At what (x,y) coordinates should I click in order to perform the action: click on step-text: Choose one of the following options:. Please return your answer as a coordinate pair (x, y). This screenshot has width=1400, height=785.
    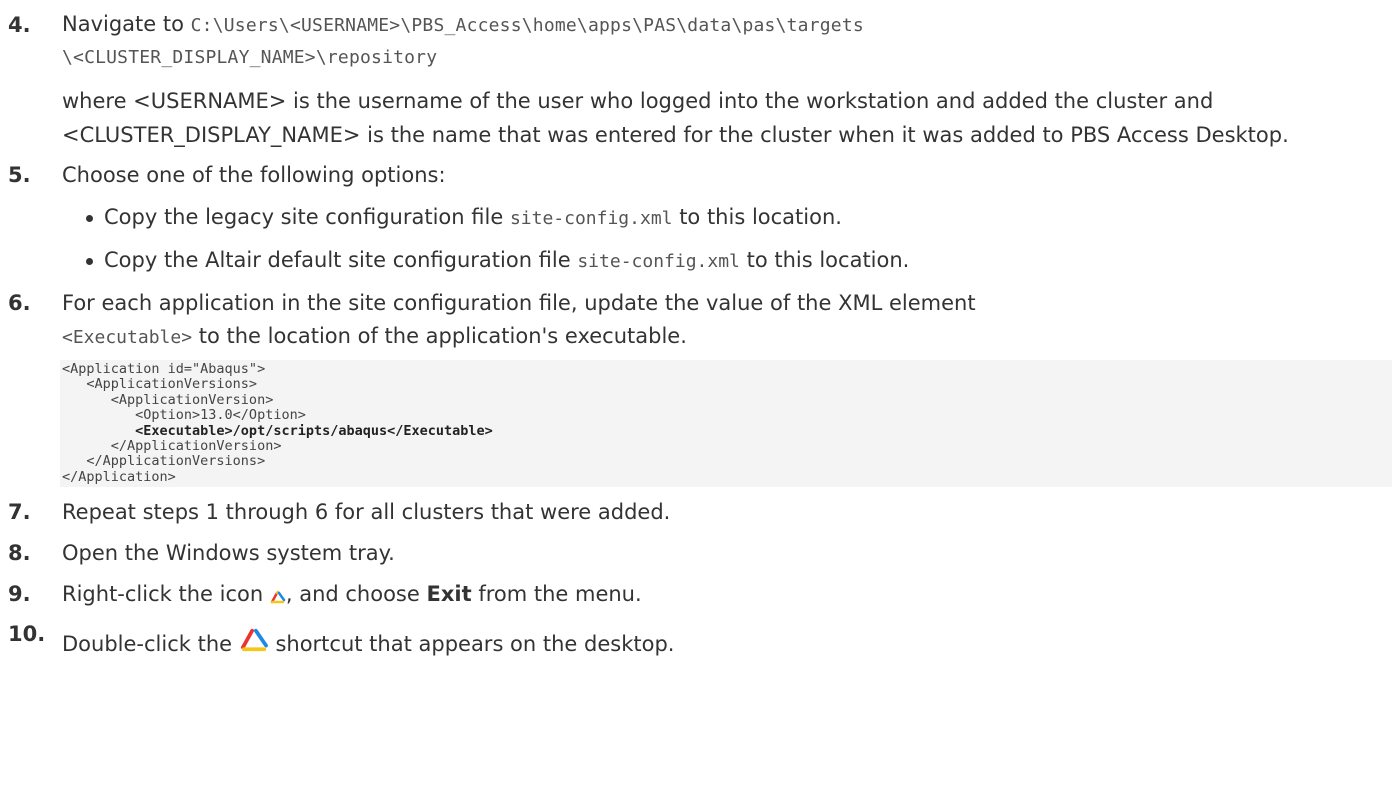
    Looking at the image, I should click on (254, 175).